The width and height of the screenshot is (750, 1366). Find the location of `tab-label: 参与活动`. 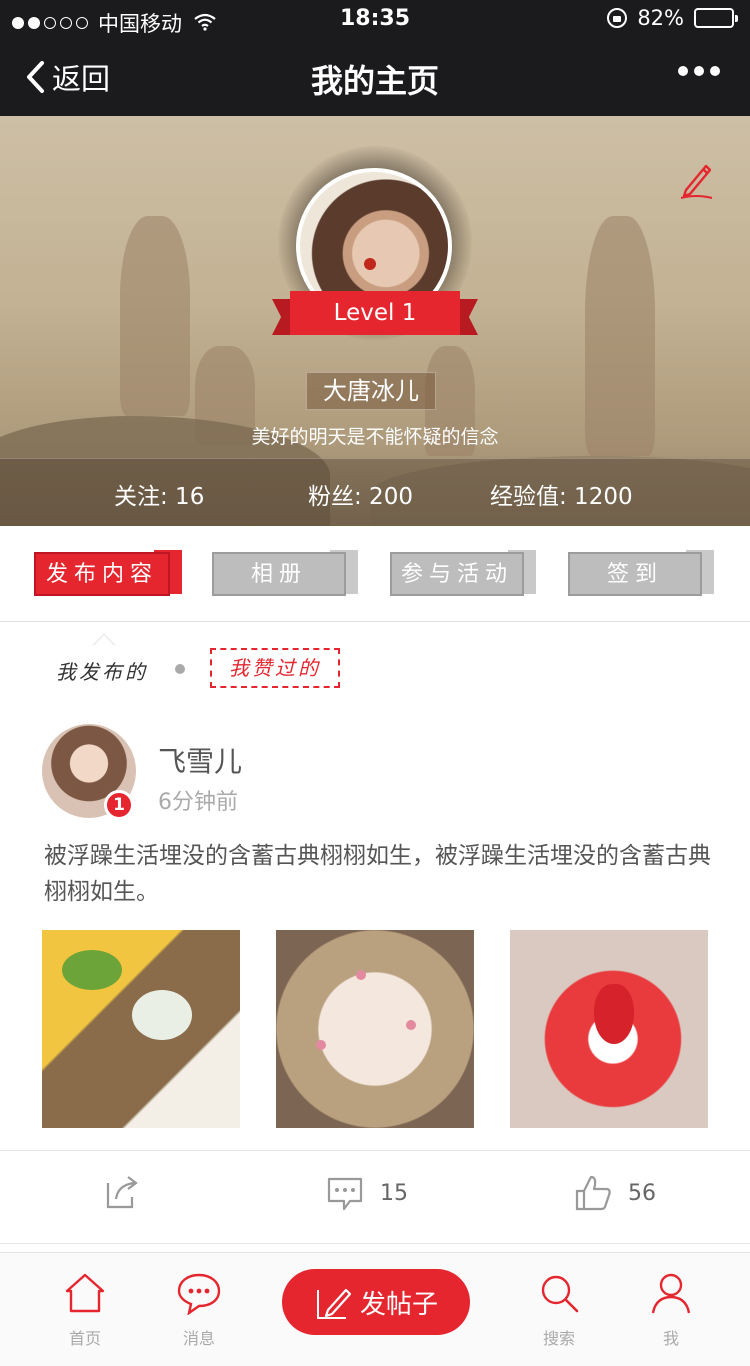

tab-label: 参与活动 is located at coordinates (457, 574).